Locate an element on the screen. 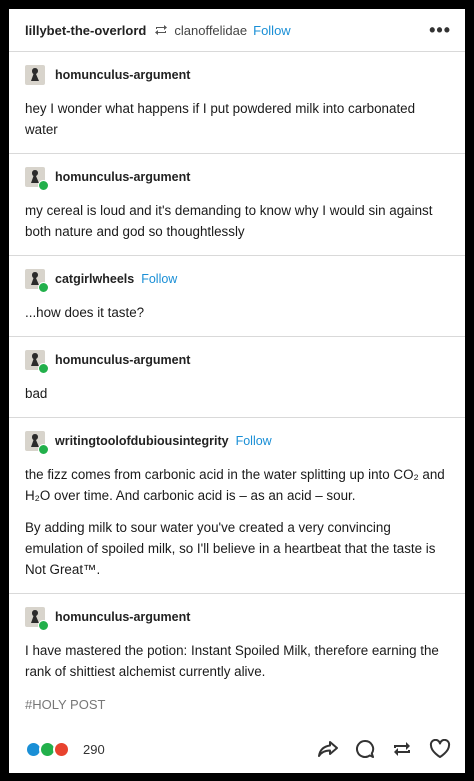  reblog-author: catgirlwheels Follow is located at coordinates (237, 280).